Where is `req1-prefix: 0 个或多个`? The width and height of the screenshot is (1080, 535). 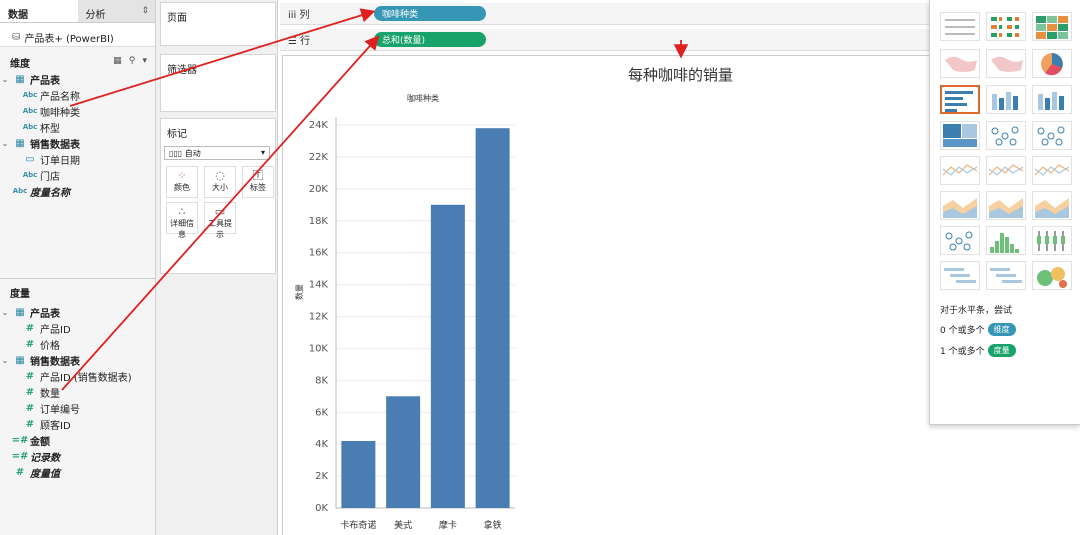 req1-prefix: 0 个或多个 is located at coordinates (962, 331).